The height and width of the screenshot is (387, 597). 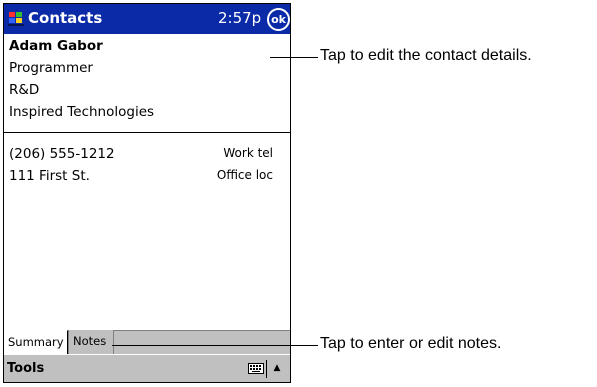 What do you see at coordinates (56, 46) in the screenshot?
I see `contact-name: Adam Gabor` at bounding box center [56, 46].